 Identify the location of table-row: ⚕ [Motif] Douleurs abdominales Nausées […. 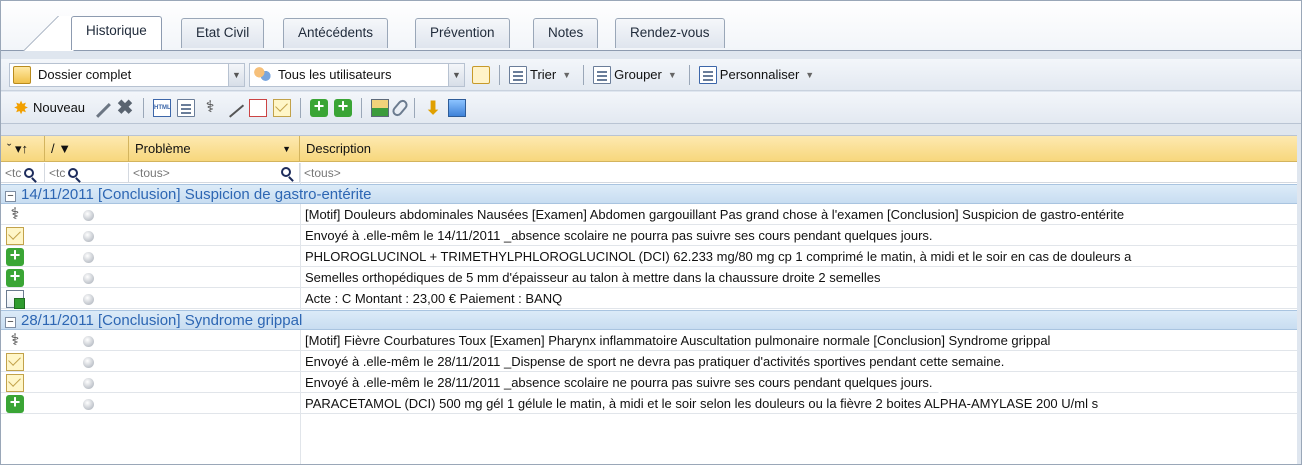
(649, 215).